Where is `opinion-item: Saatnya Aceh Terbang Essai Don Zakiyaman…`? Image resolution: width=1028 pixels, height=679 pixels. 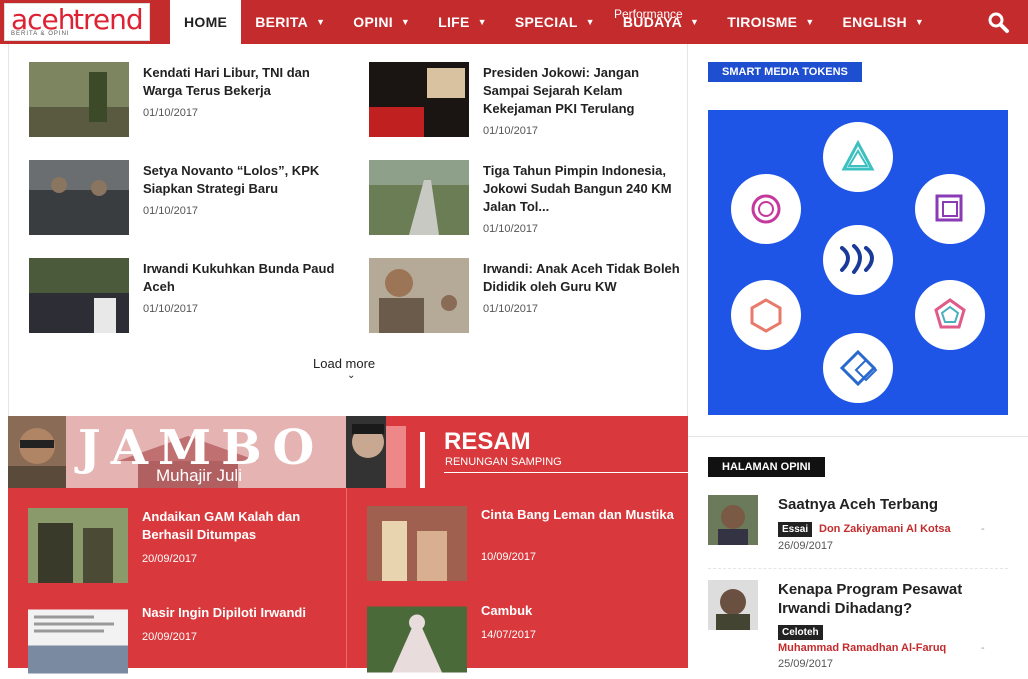 opinion-item: Saatnya Aceh Terbang Essai Don Zakiyaman… is located at coordinates (858, 530).